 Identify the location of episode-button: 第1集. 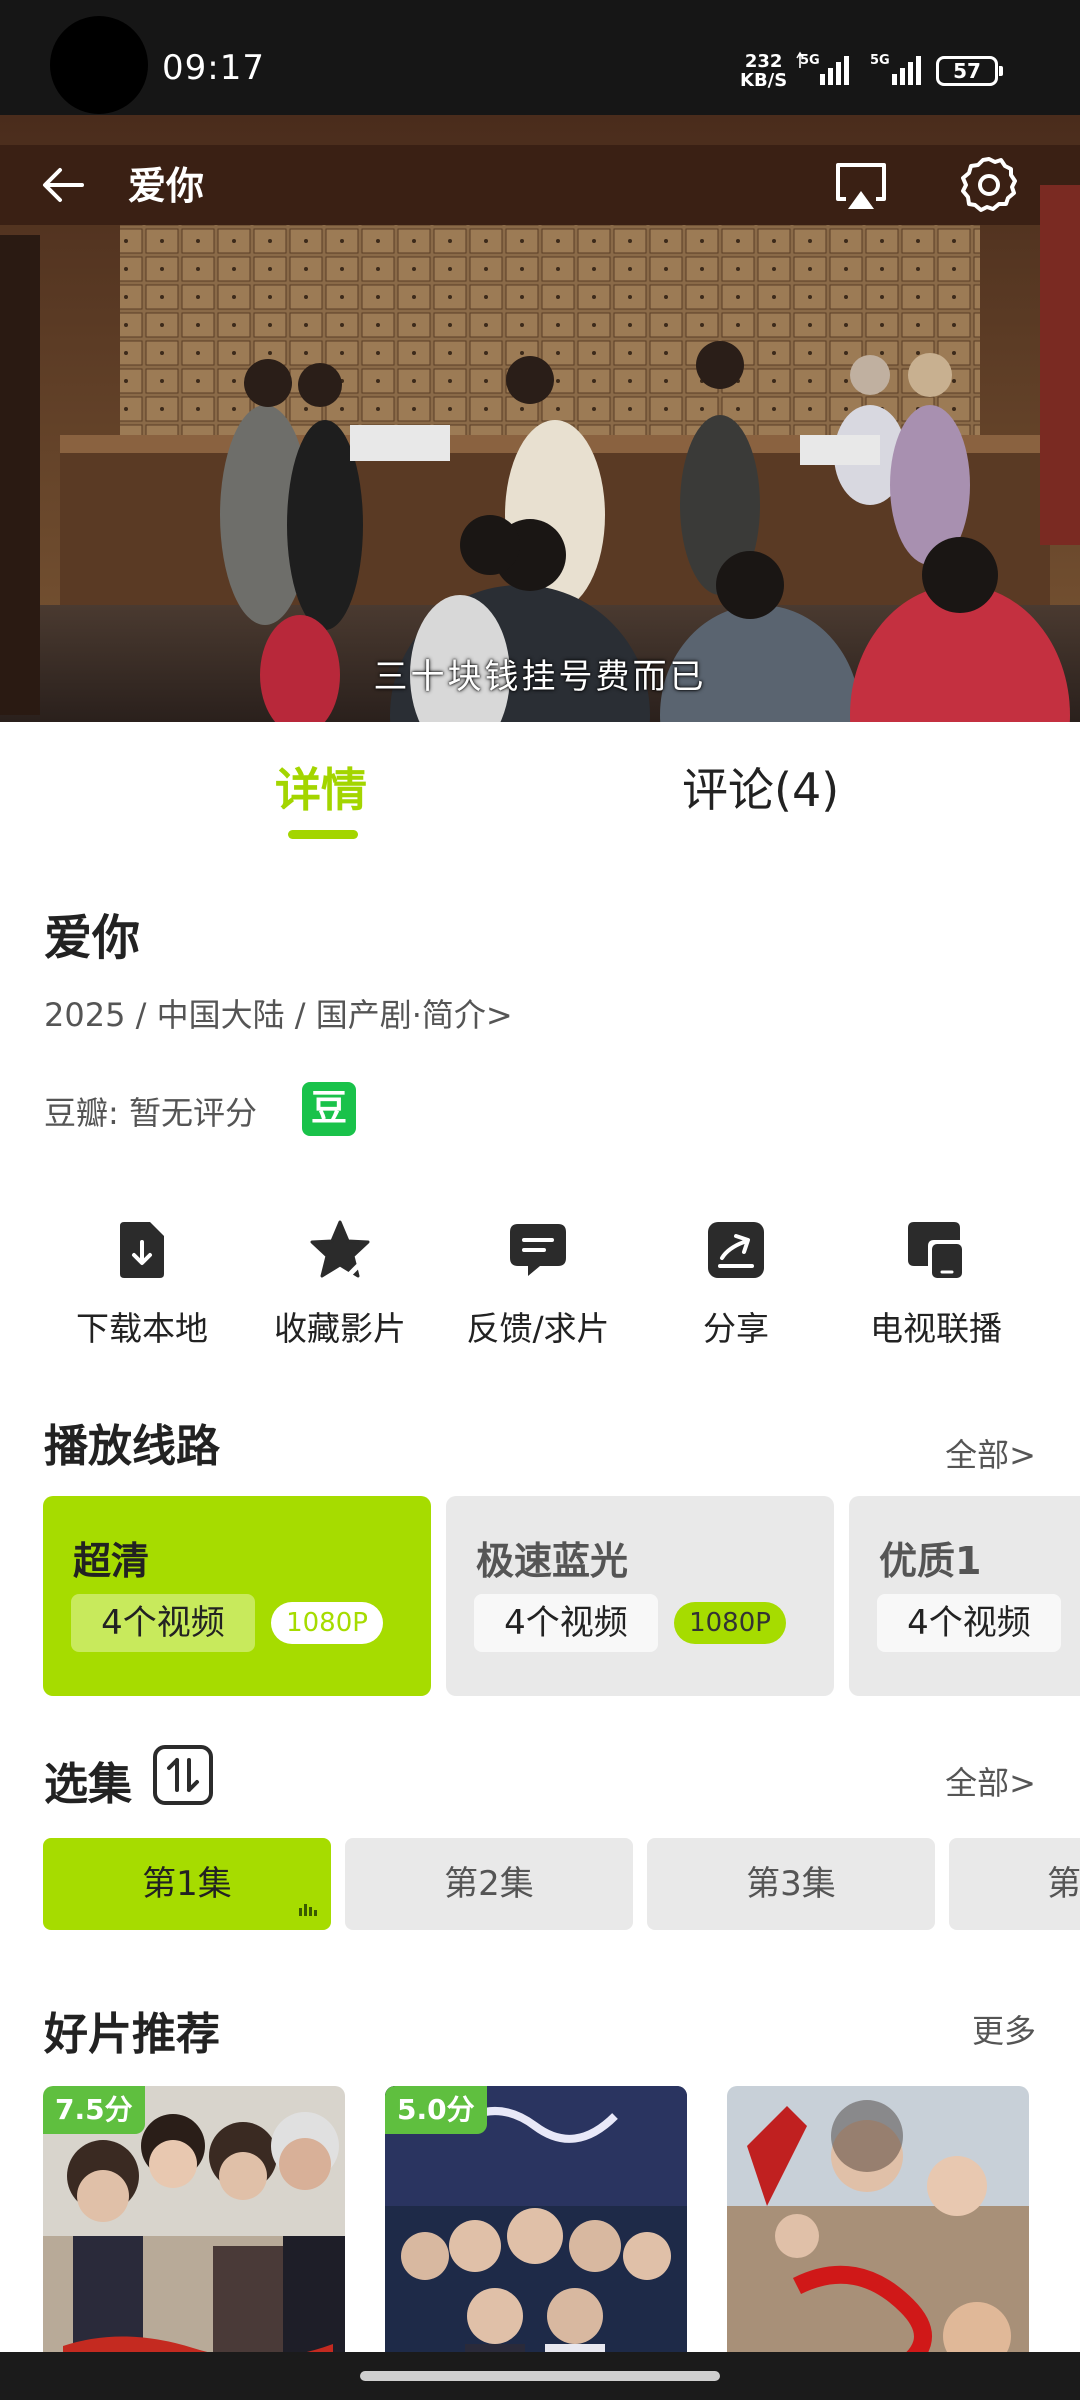
(187, 1884).